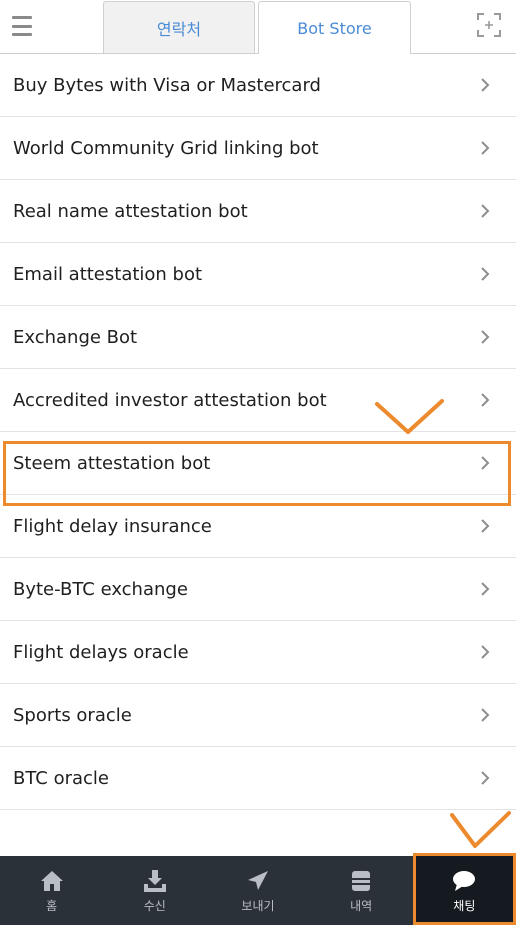 This screenshot has width=516, height=925. Describe the element at coordinates (154, 905) in the screenshot. I see `nav-label: 수신` at that location.